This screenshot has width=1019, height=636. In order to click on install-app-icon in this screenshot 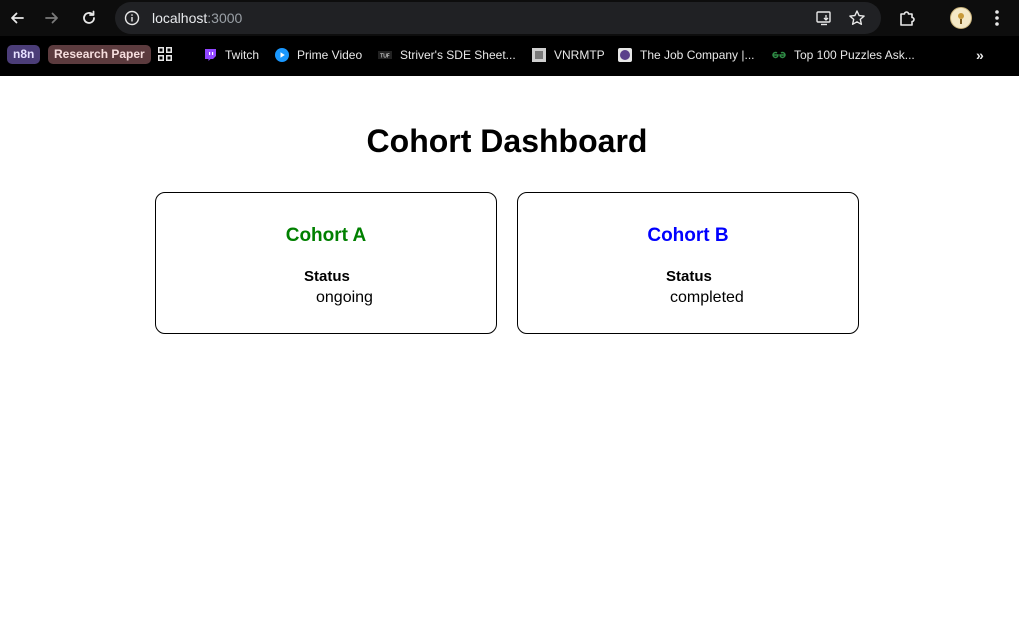, I will do `click(824, 18)`.